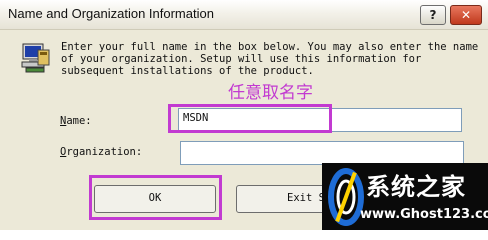 The height and width of the screenshot is (240, 488). I want to click on name-highlight-box, so click(250, 118).